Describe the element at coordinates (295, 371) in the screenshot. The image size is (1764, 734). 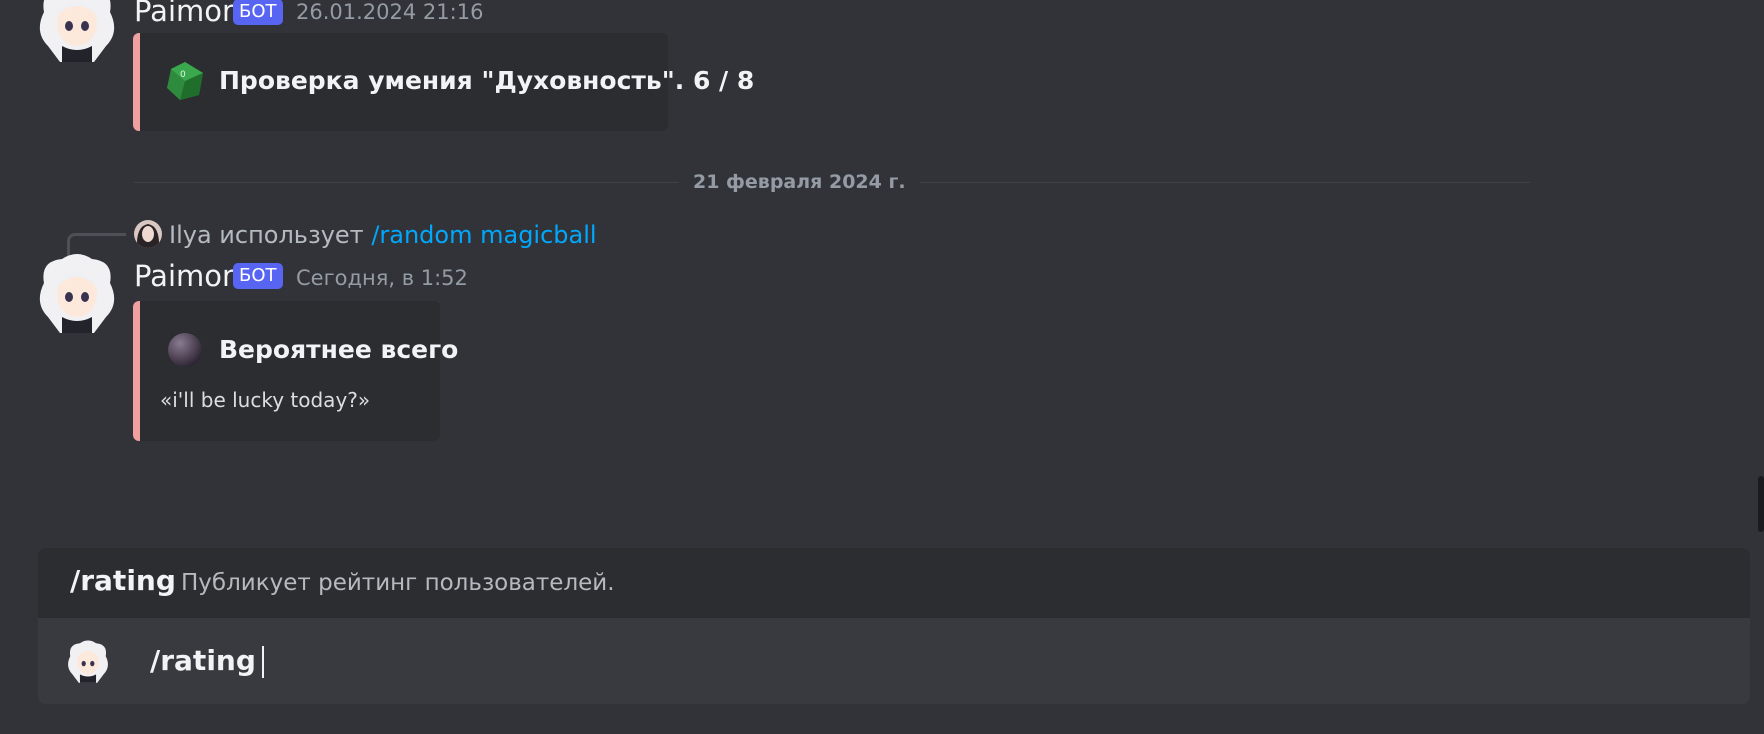
I see `embed: Вероятнее всего «i'll be lucky today?»` at that location.